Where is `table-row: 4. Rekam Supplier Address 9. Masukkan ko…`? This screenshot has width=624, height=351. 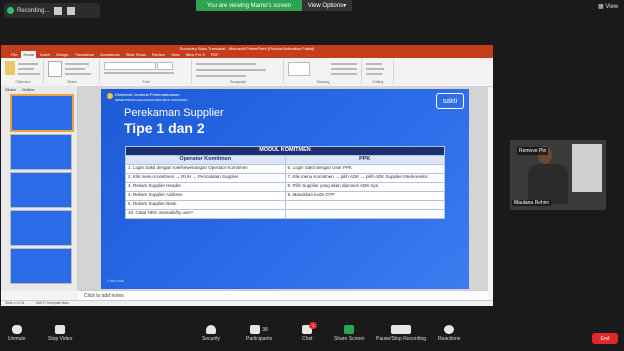
table-row: 4. Rekam Supplier Address 9. Masukkan ko… is located at coordinates (285, 196).